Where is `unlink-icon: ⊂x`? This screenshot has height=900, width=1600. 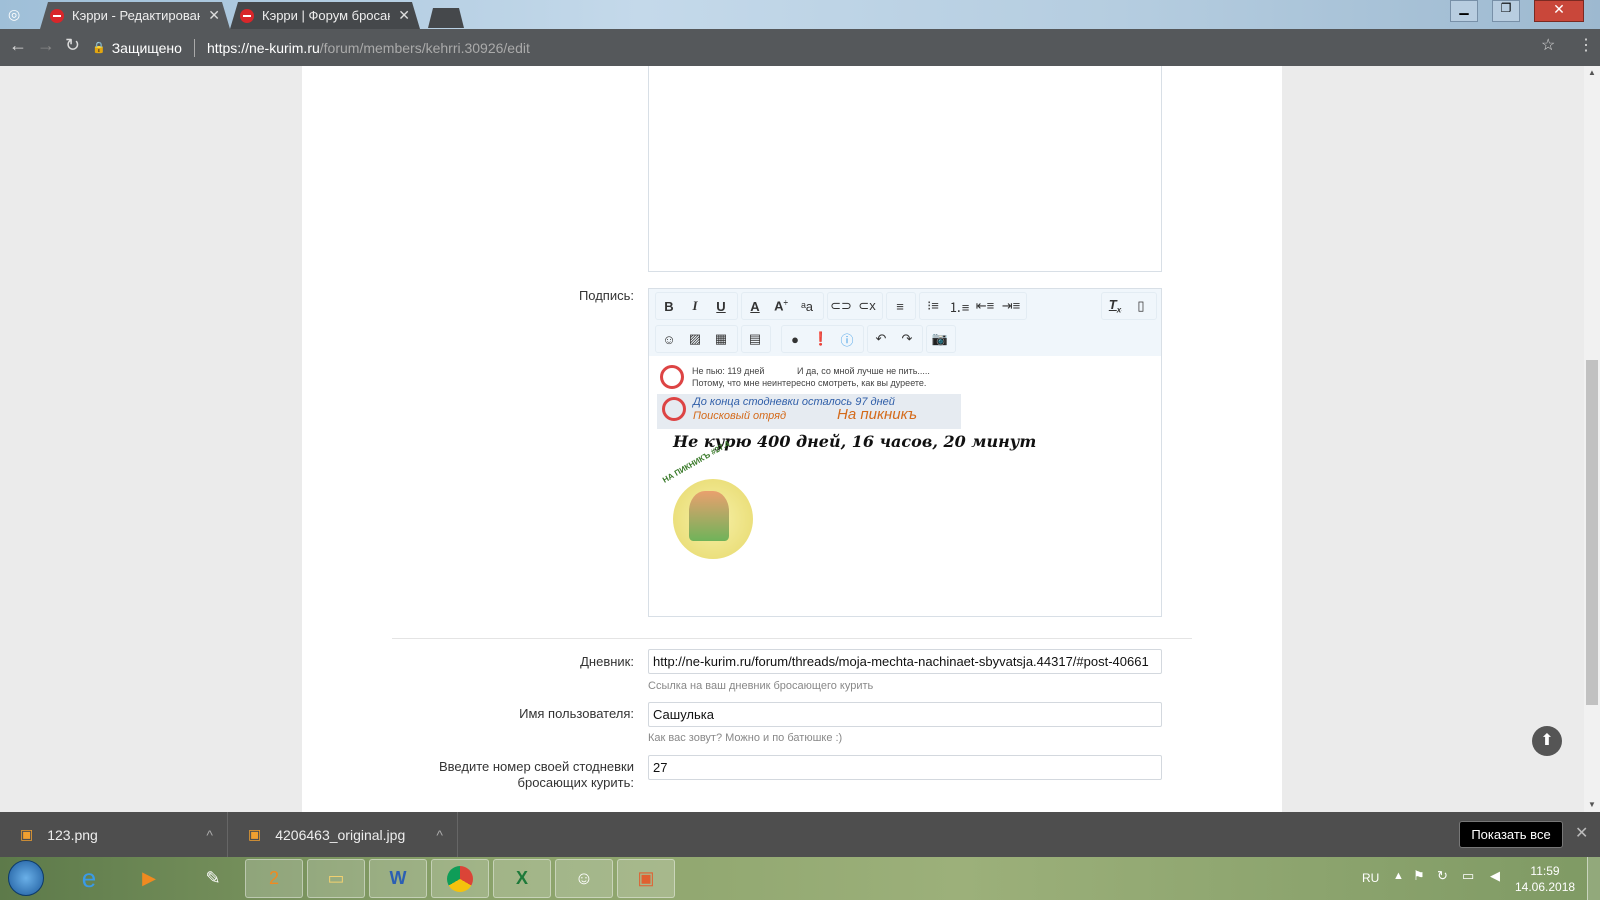
unlink-icon: ⊂x is located at coordinates (867, 306).